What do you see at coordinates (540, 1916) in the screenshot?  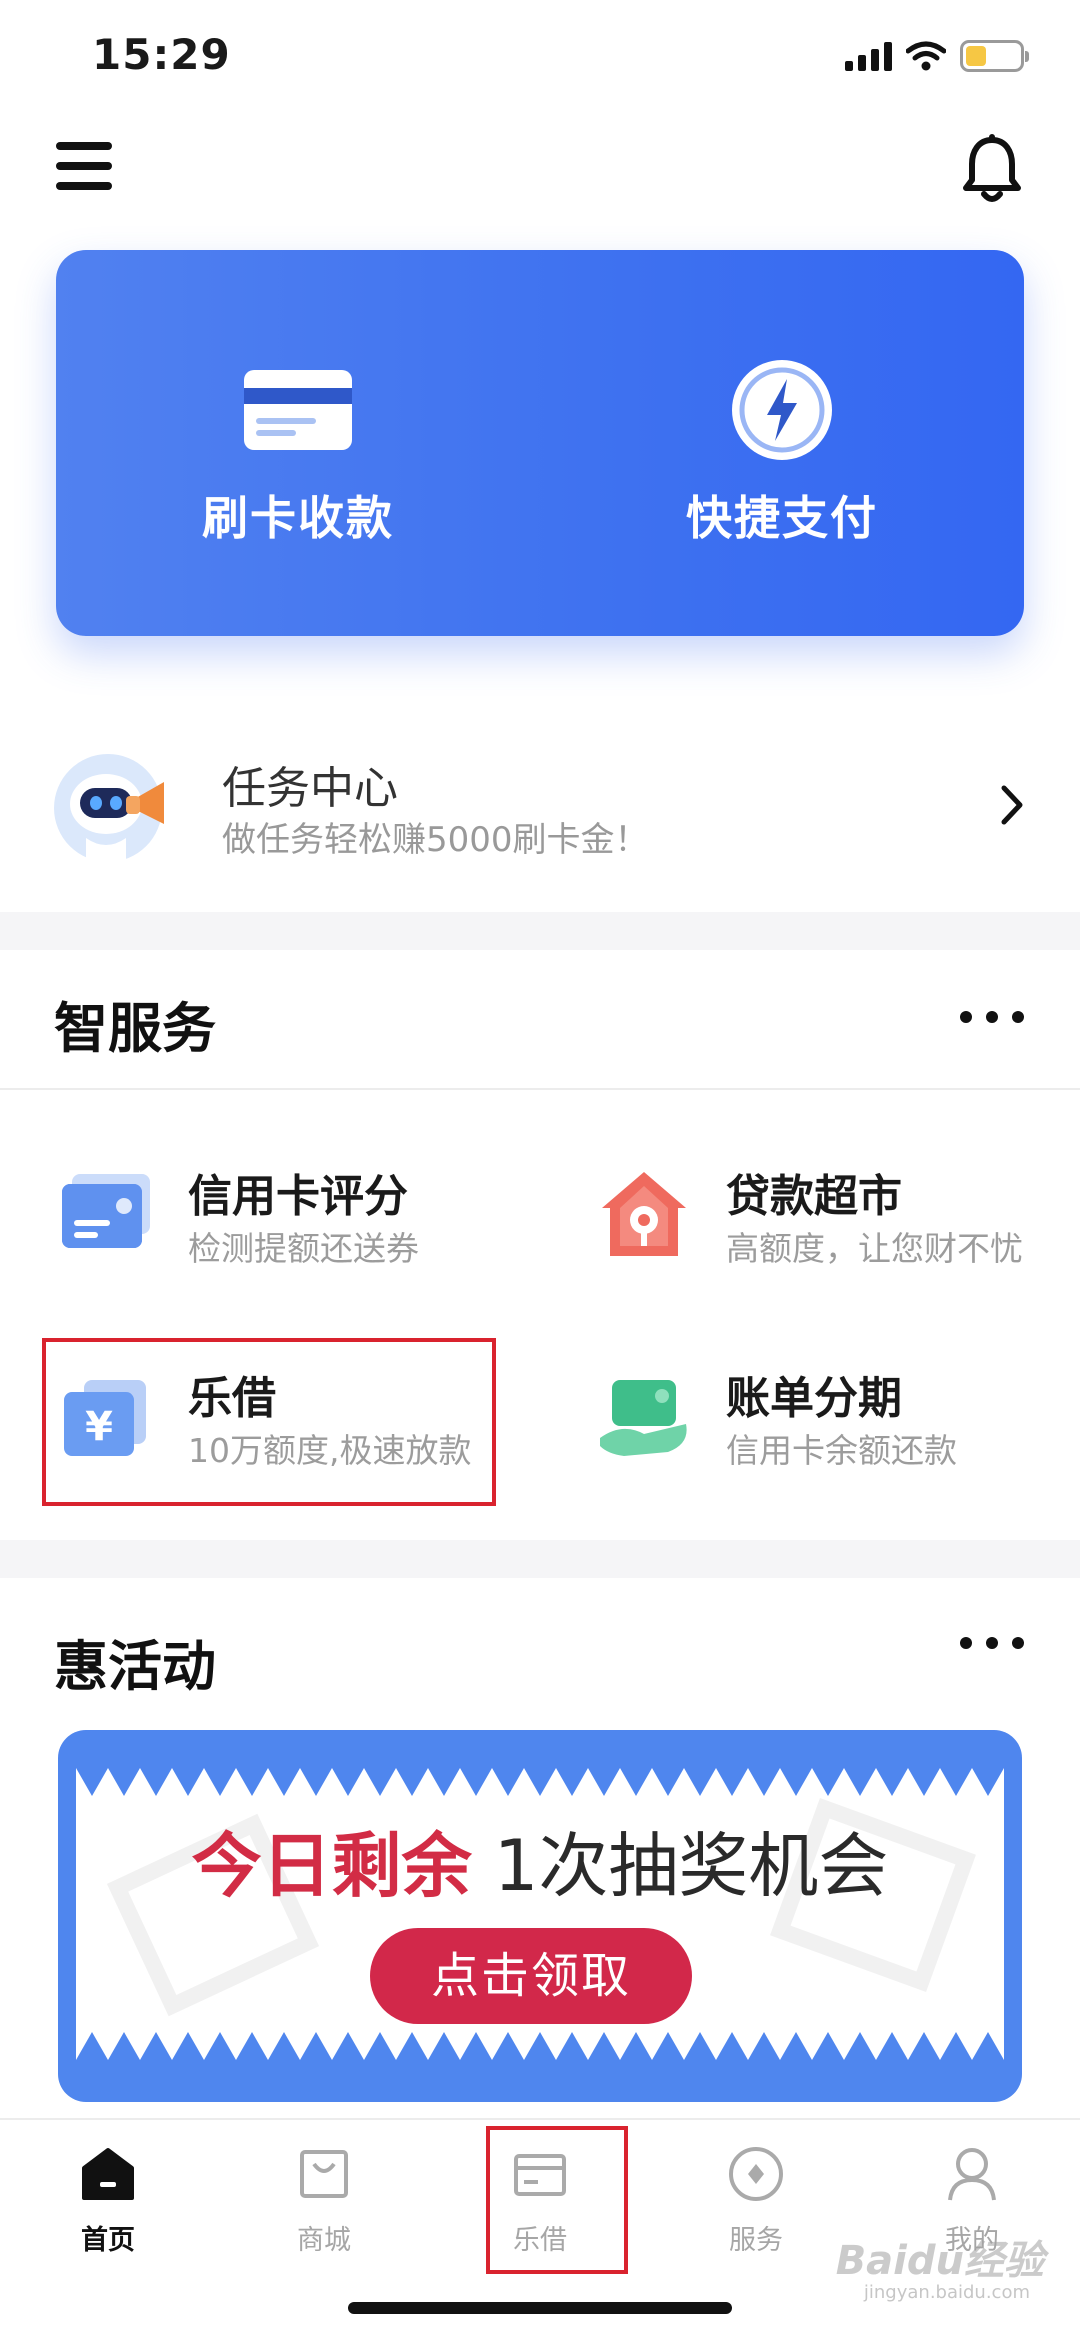 I see `lottery-promo-banner: 今日剩余 1次抽奖机会 点击领取` at bounding box center [540, 1916].